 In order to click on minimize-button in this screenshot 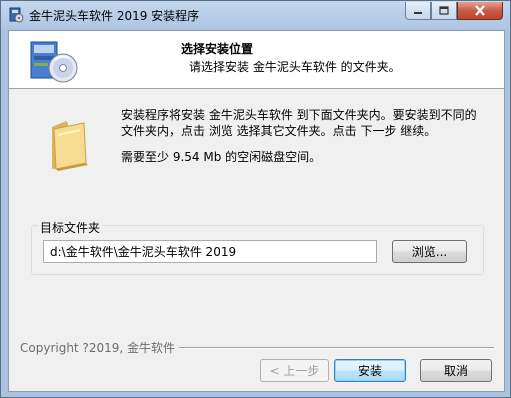, I will do `click(418, 11)`.